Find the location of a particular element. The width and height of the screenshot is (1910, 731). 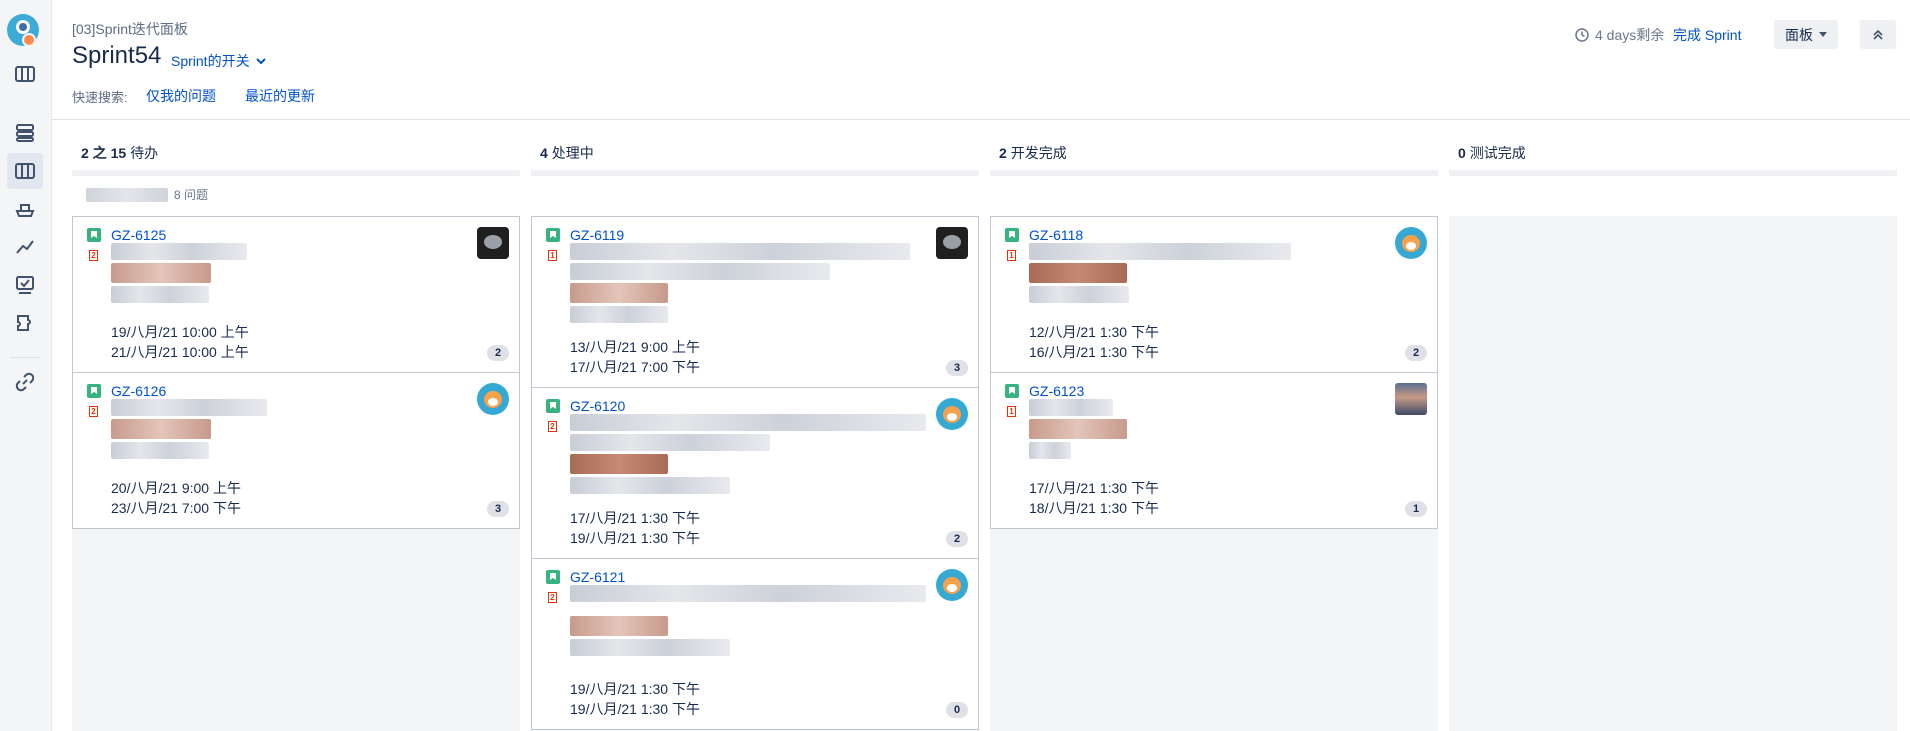

issue-dates: 19/八月/21 1:30 下午 19/八月/21 1:30 下午 is located at coordinates (635, 699).